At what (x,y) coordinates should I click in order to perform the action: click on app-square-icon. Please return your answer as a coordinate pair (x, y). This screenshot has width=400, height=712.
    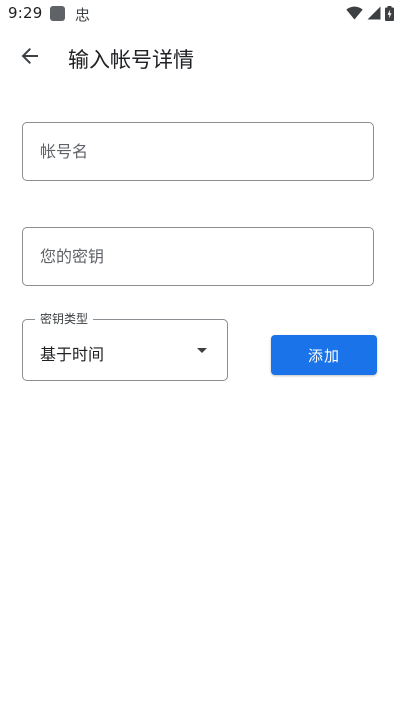
    Looking at the image, I should click on (57, 13).